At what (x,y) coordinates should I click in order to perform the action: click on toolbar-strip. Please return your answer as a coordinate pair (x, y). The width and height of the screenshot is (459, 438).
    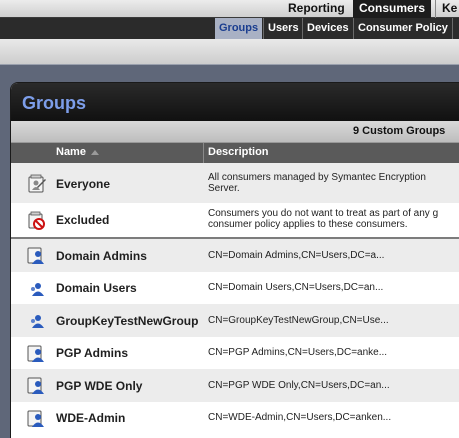
    Looking at the image, I should click on (229, 52).